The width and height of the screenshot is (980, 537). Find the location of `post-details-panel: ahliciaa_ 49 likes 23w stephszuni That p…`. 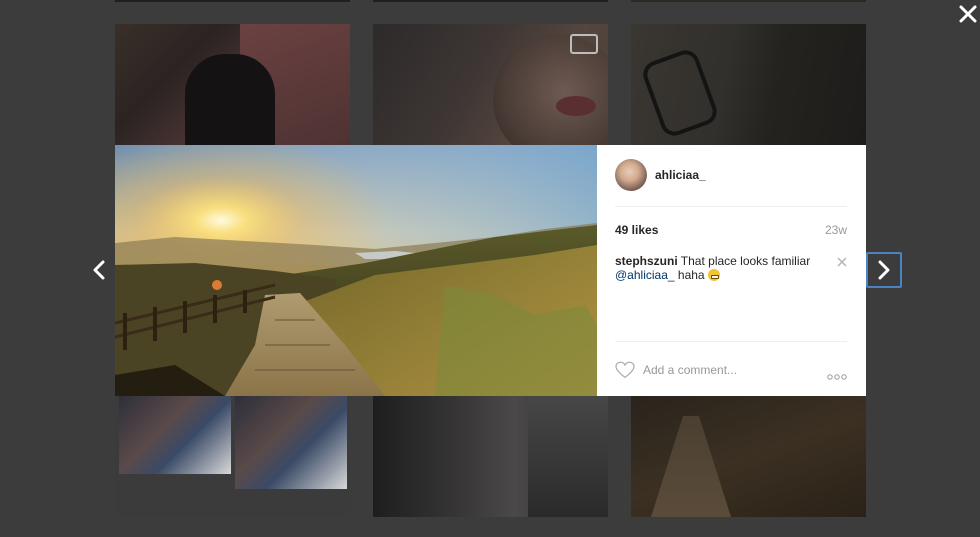

post-details-panel: ahliciaa_ 49 likes 23w stephszuni That p… is located at coordinates (731, 270).